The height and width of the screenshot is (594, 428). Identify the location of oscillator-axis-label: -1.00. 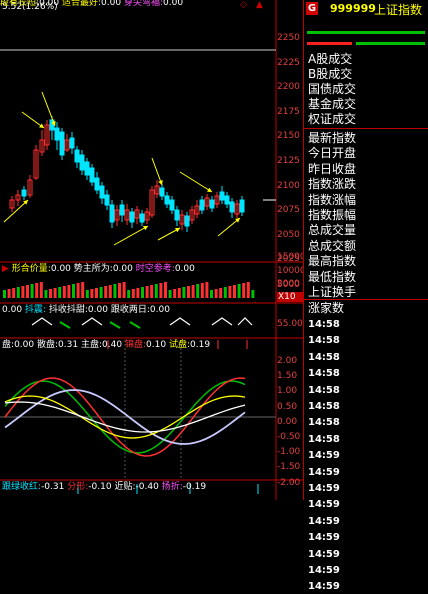
(289, 452).